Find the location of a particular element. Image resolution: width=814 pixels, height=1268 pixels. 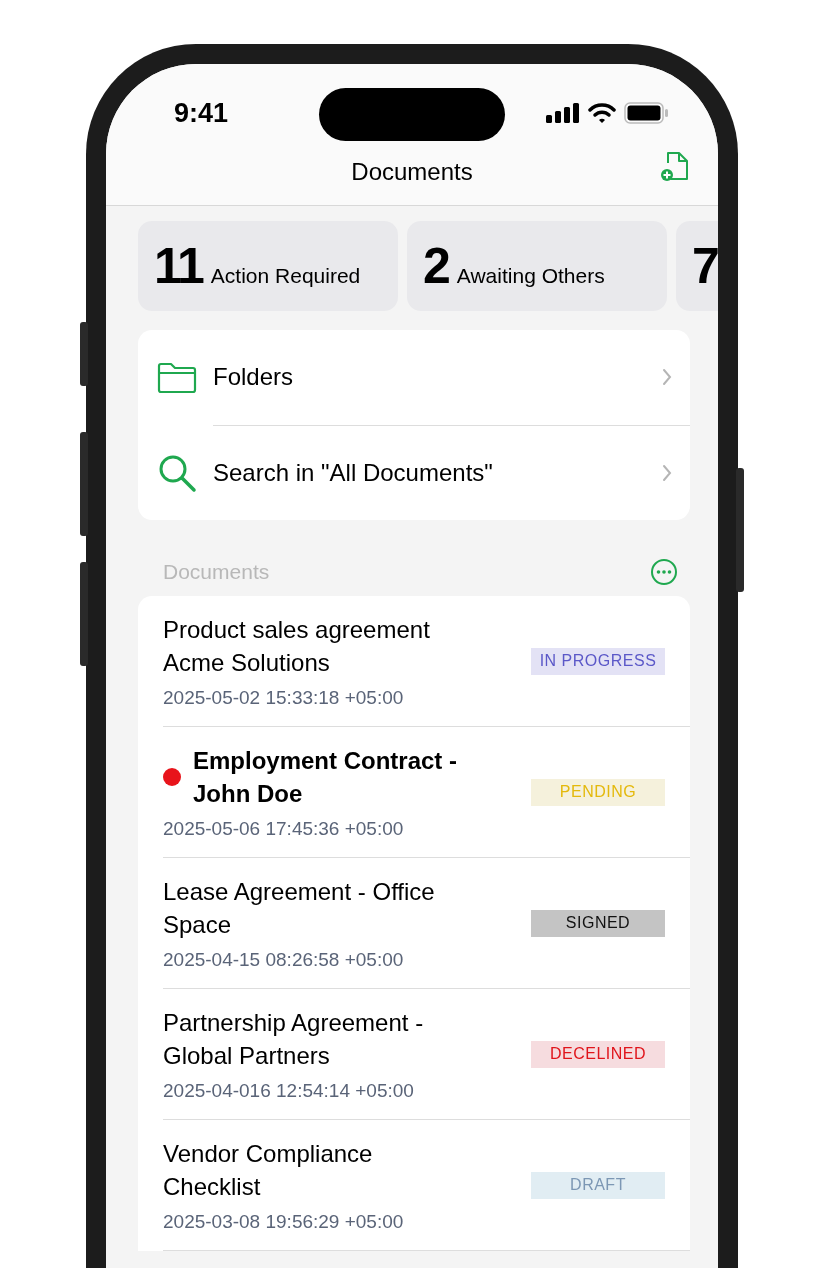

document-title: Employment Contract - John Doe is located at coordinates (326, 777).